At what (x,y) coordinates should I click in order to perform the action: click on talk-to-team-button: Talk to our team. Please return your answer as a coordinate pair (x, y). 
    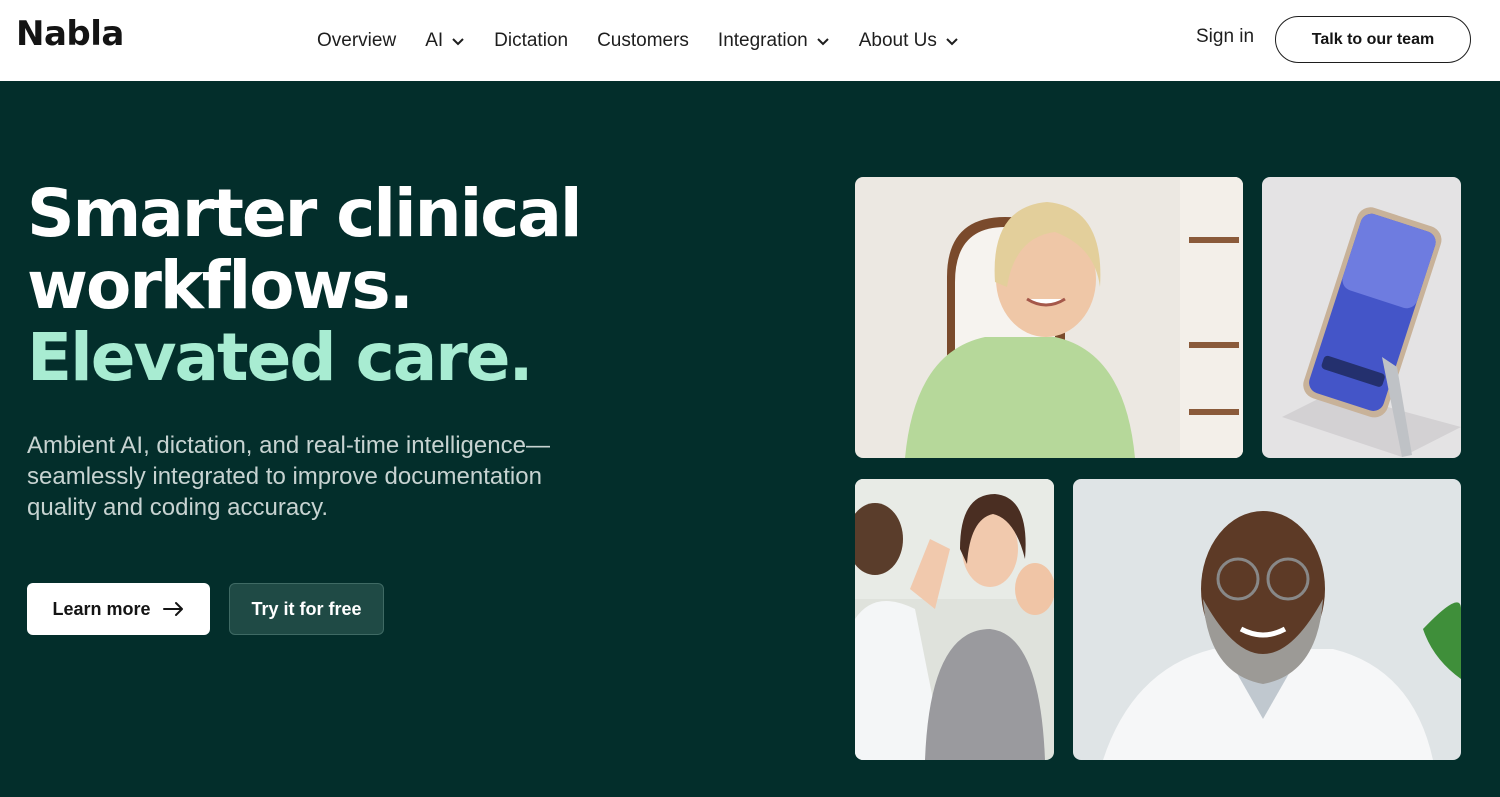
    Looking at the image, I should click on (1373, 39).